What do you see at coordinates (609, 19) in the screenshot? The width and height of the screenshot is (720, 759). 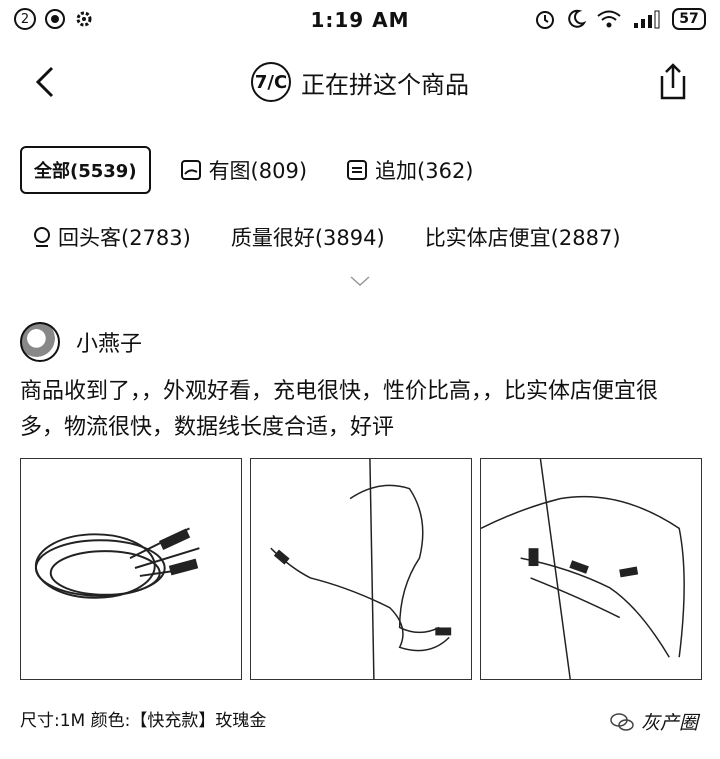 I see `wifi-icon` at bounding box center [609, 19].